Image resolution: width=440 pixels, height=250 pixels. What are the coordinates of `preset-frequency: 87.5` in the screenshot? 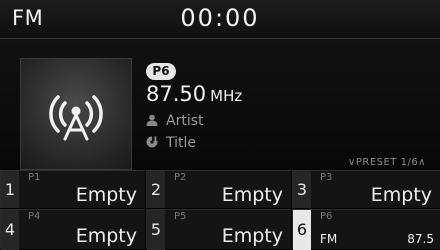 It's located at (420, 239).